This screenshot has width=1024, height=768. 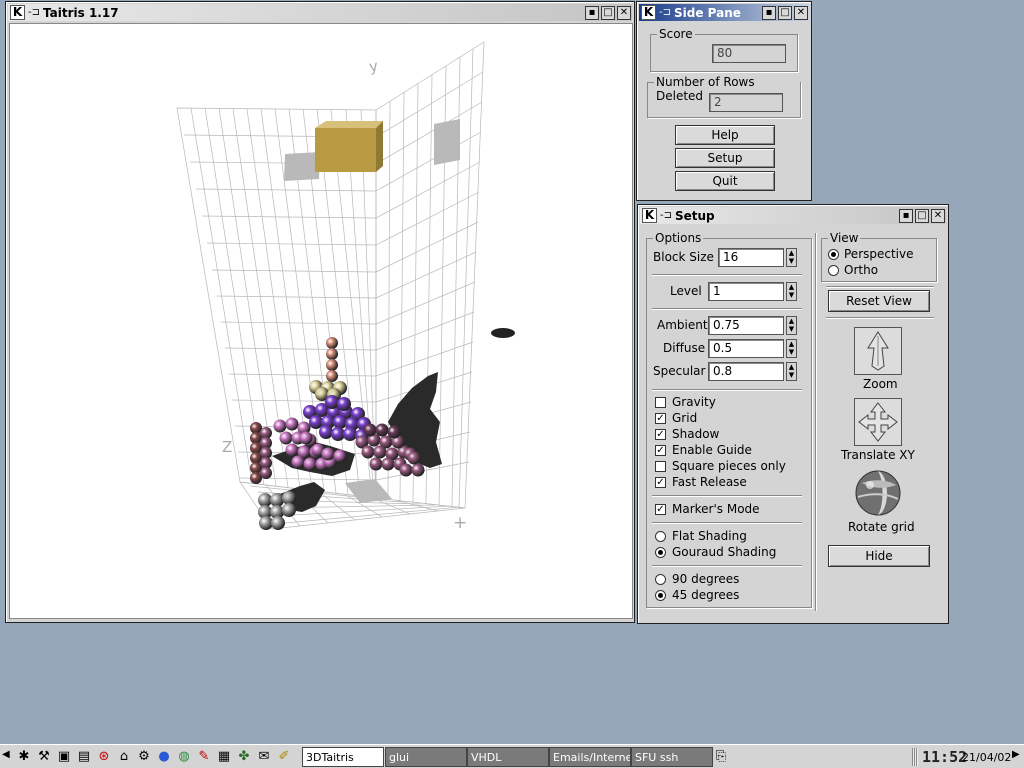 I want to click on editor-icon: ✎, so click(x=204, y=757).